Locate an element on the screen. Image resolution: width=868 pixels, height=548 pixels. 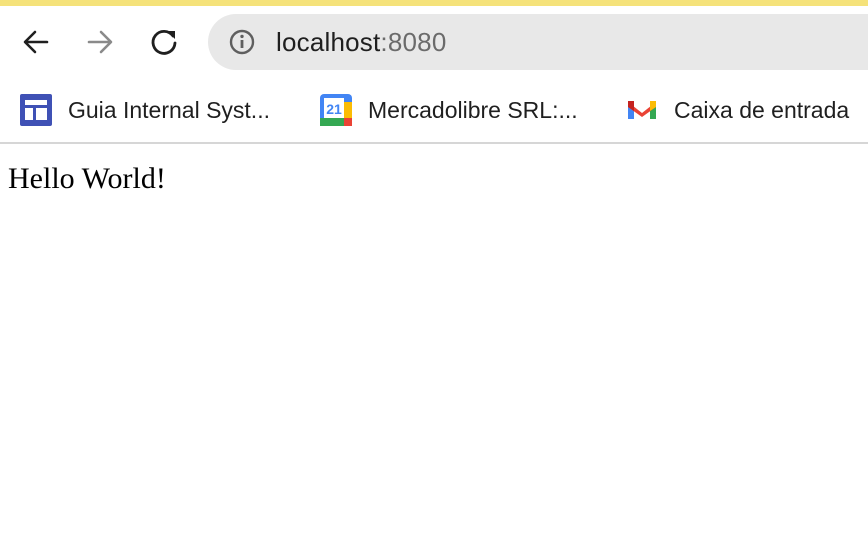
info-circle-icon is located at coordinates (242, 42).